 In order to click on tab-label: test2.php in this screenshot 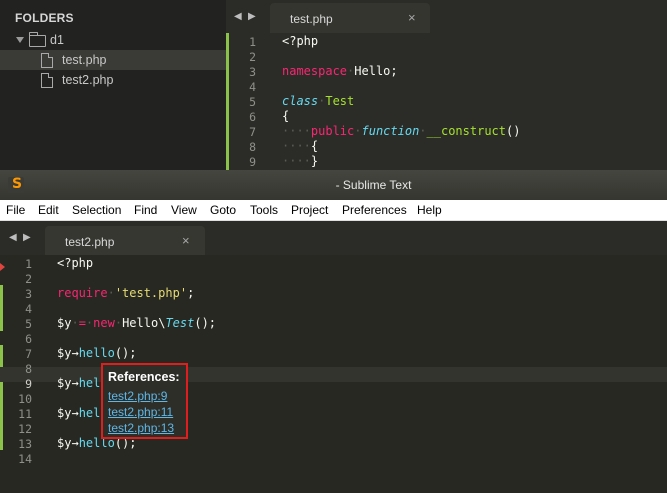, I will do `click(90, 242)`.